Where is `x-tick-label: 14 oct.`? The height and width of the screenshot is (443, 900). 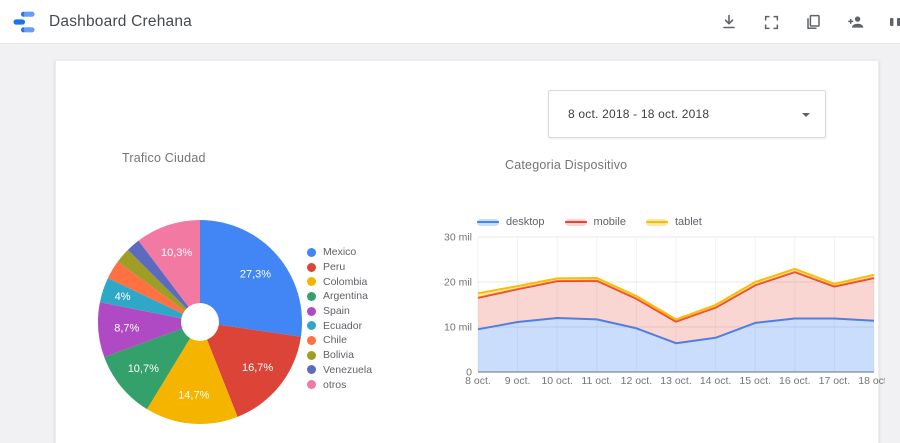
x-tick-label: 14 oct. is located at coordinates (716, 381).